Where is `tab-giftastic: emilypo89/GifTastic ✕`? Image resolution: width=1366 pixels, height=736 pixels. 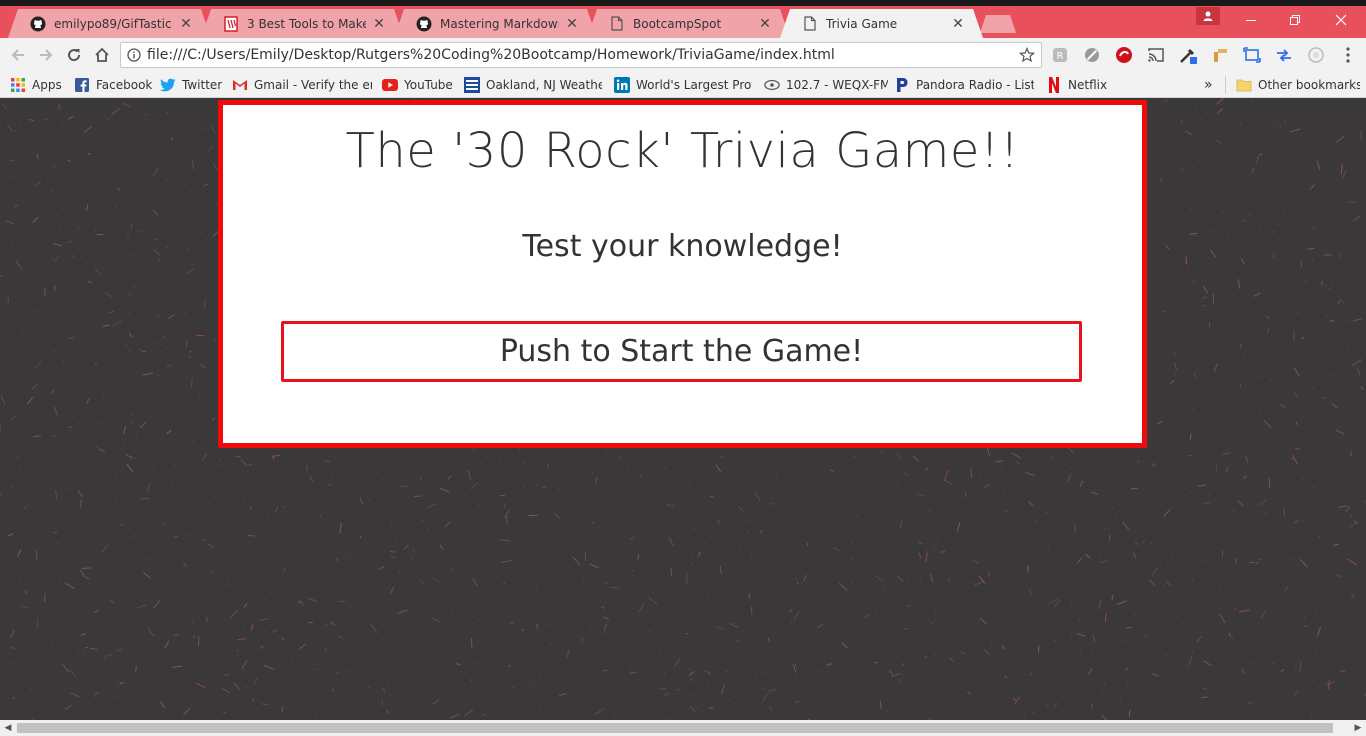 tab-giftastic: emilypo89/GifTastic ✕ is located at coordinates (109, 23).